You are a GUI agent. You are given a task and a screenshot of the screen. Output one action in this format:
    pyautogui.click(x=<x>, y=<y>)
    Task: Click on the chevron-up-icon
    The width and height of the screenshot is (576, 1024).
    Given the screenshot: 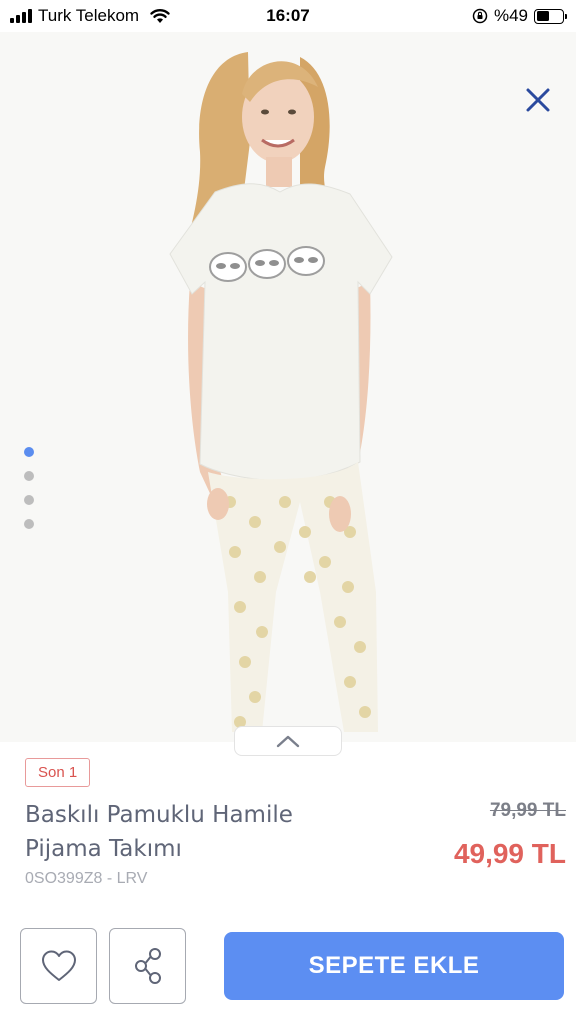 What is the action you would take?
    pyautogui.click(x=288, y=741)
    